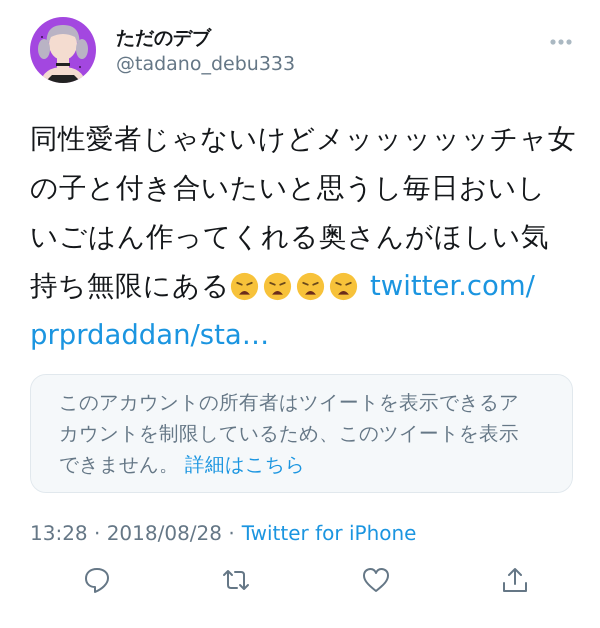 This screenshot has height=628, width=600. I want to click on notice-text-line: カウントを制限しているため、このツイートを表示, so click(289, 434).